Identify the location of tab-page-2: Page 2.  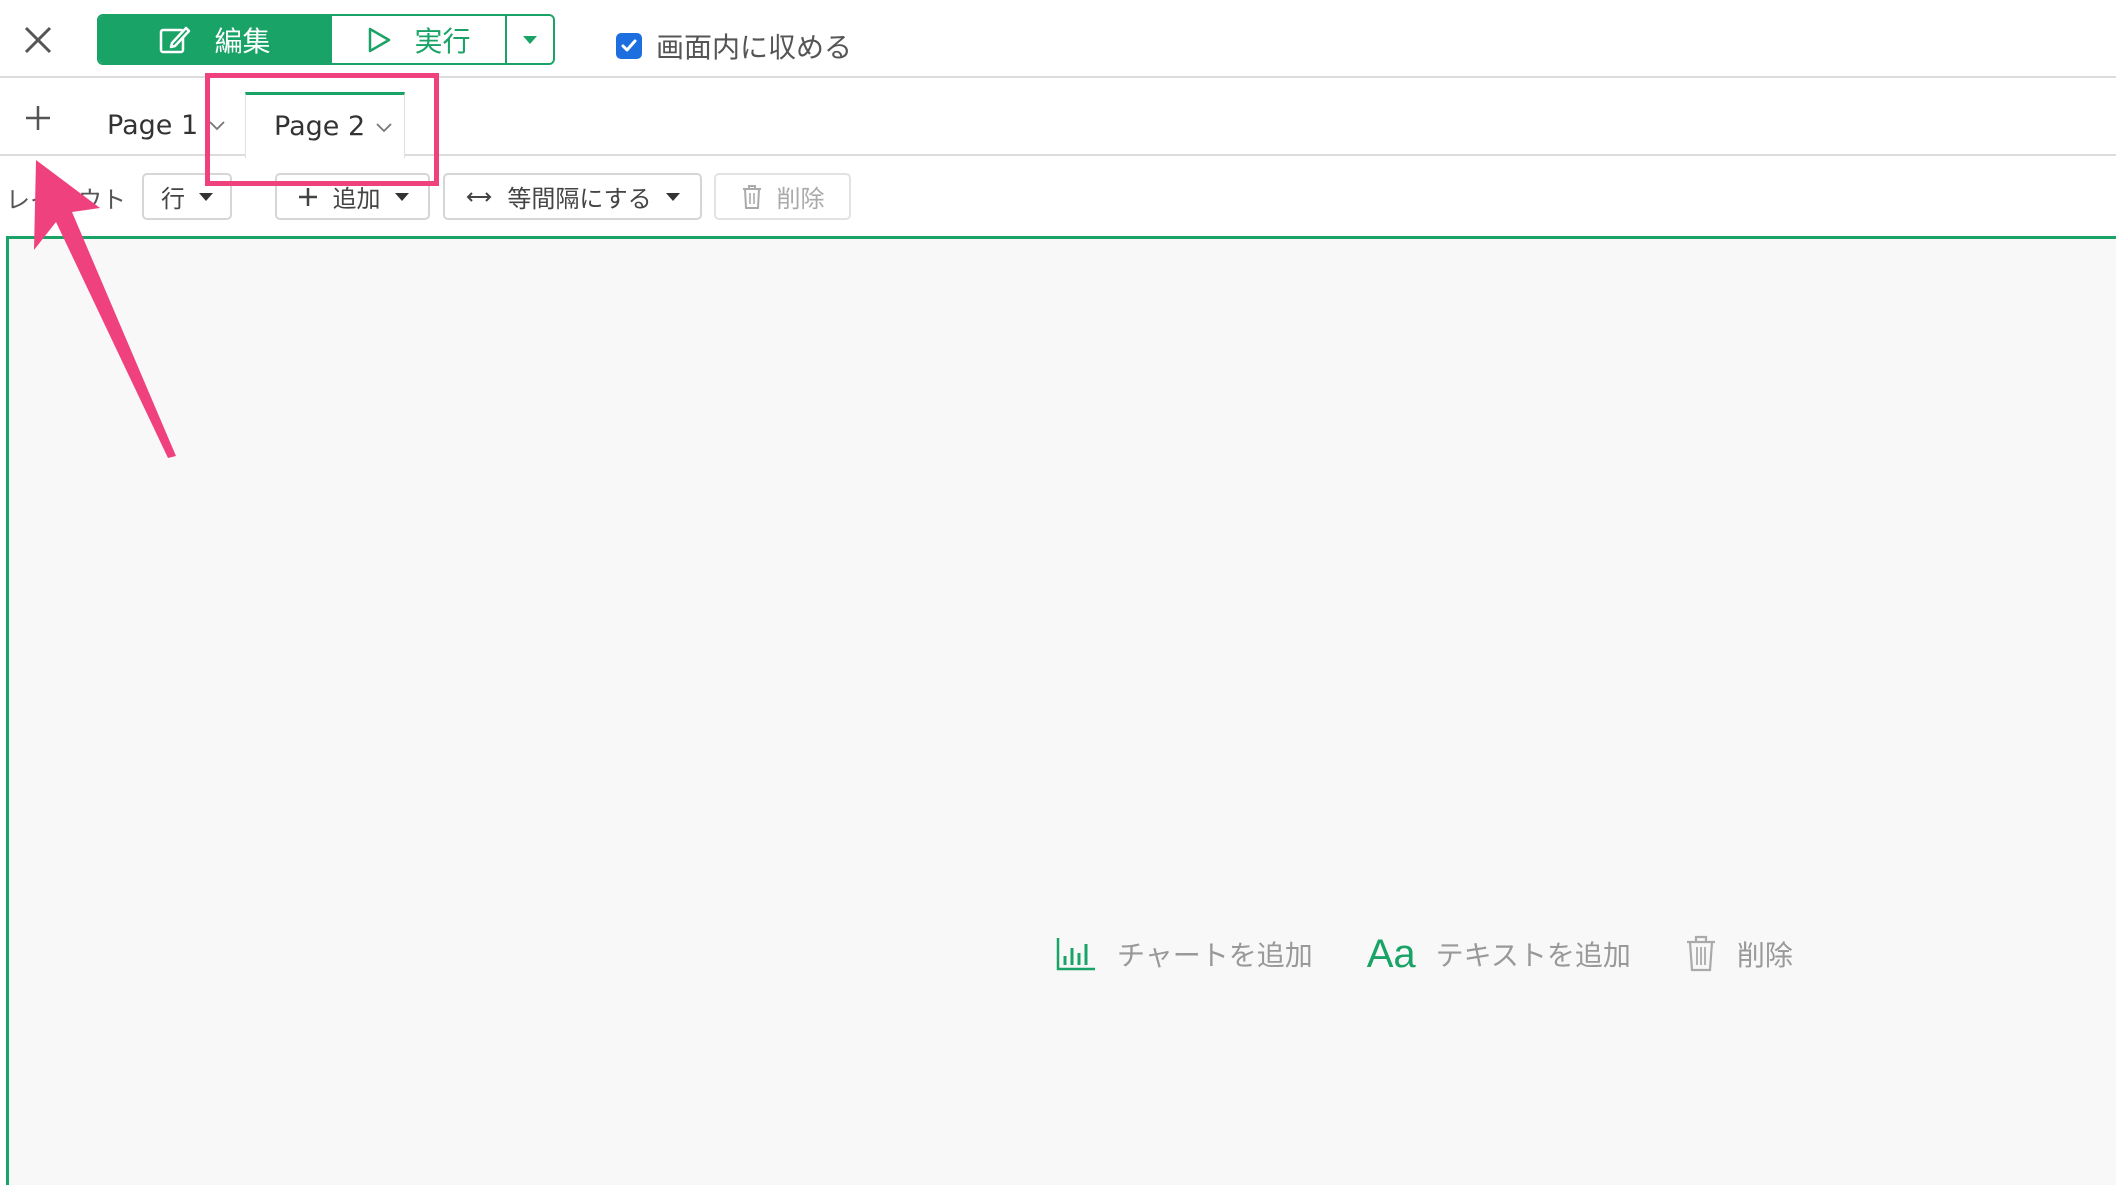
(325, 125).